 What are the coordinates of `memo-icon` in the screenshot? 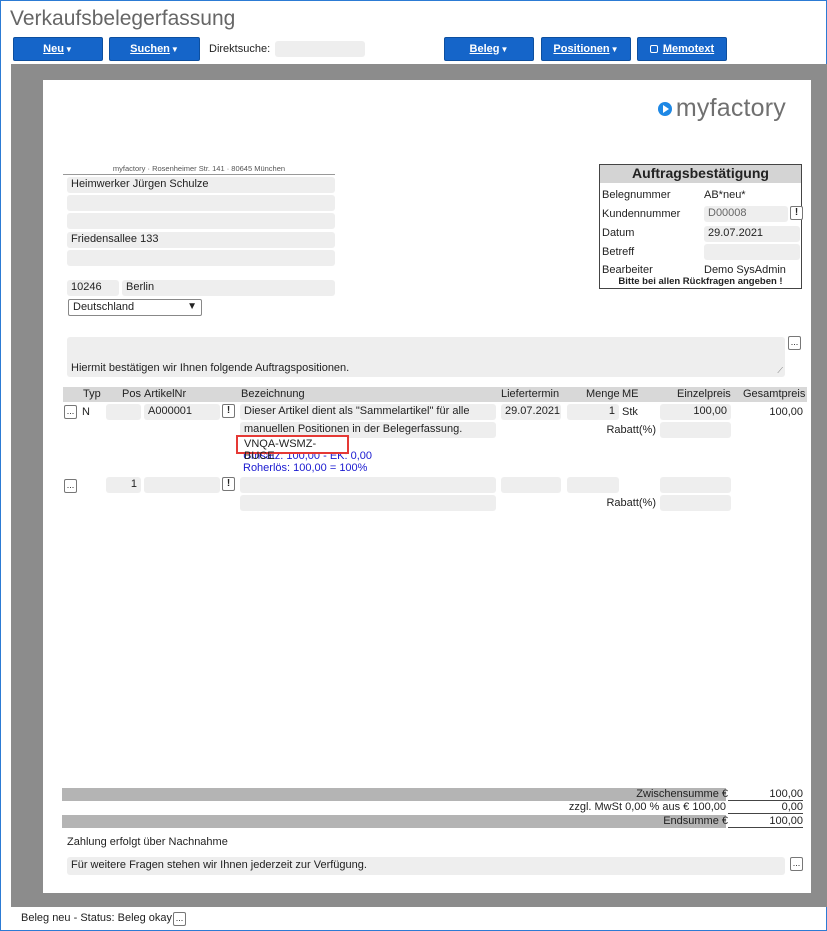 It's located at (653, 49).